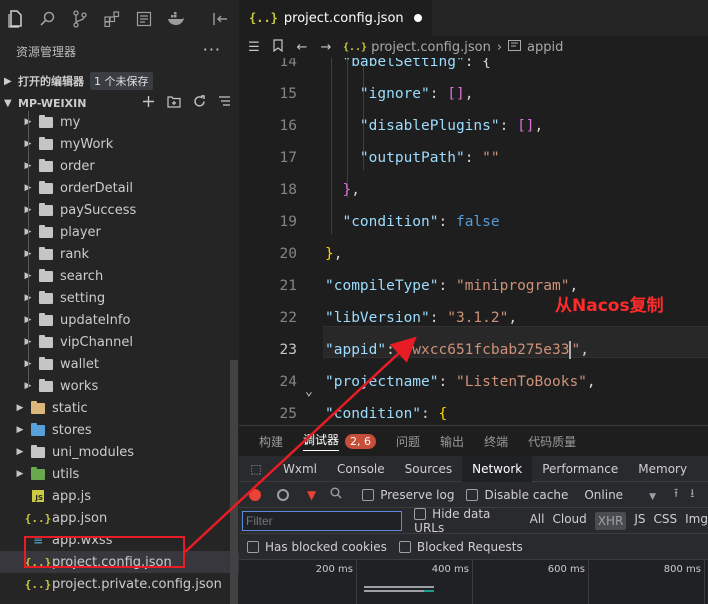  Describe the element at coordinates (212, 50) in the screenshot. I see `more-actions-icon: ···` at that location.